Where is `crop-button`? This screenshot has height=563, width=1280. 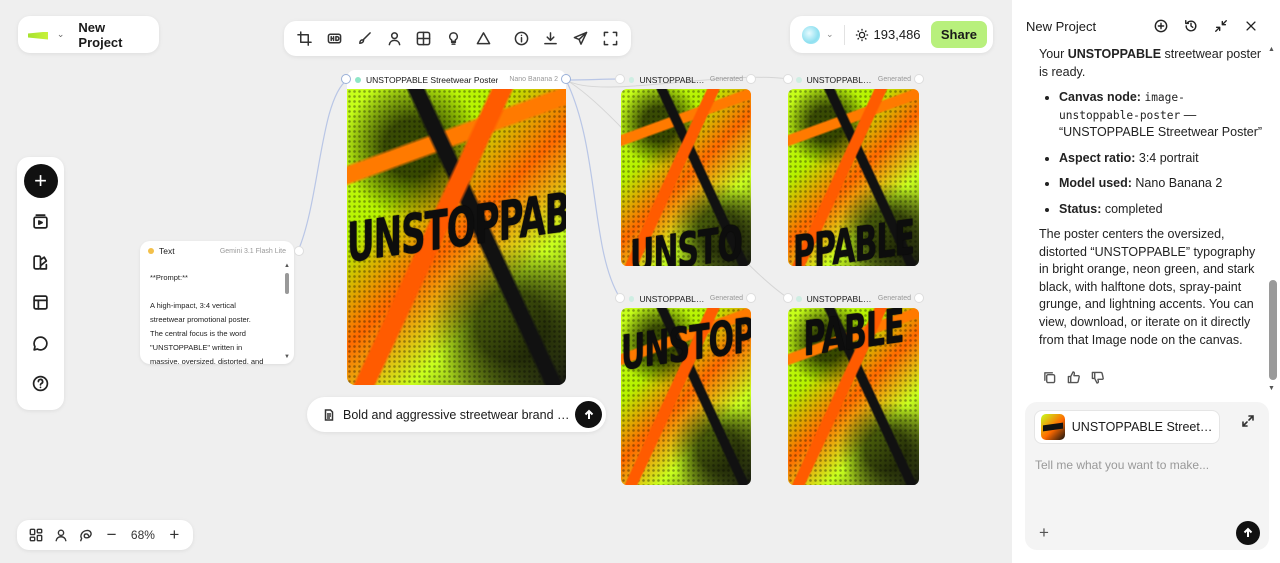 crop-button is located at coordinates (305, 39).